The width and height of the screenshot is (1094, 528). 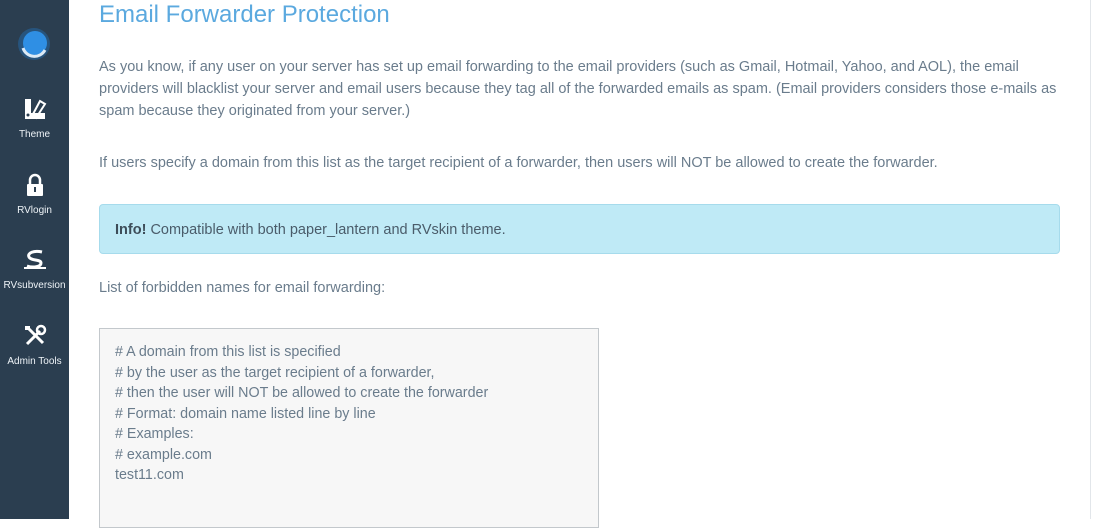 What do you see at coordinates (34, 134) in the screenshot?
I see `sidebar-item-label: Theme` at bounding box center [34, 134].